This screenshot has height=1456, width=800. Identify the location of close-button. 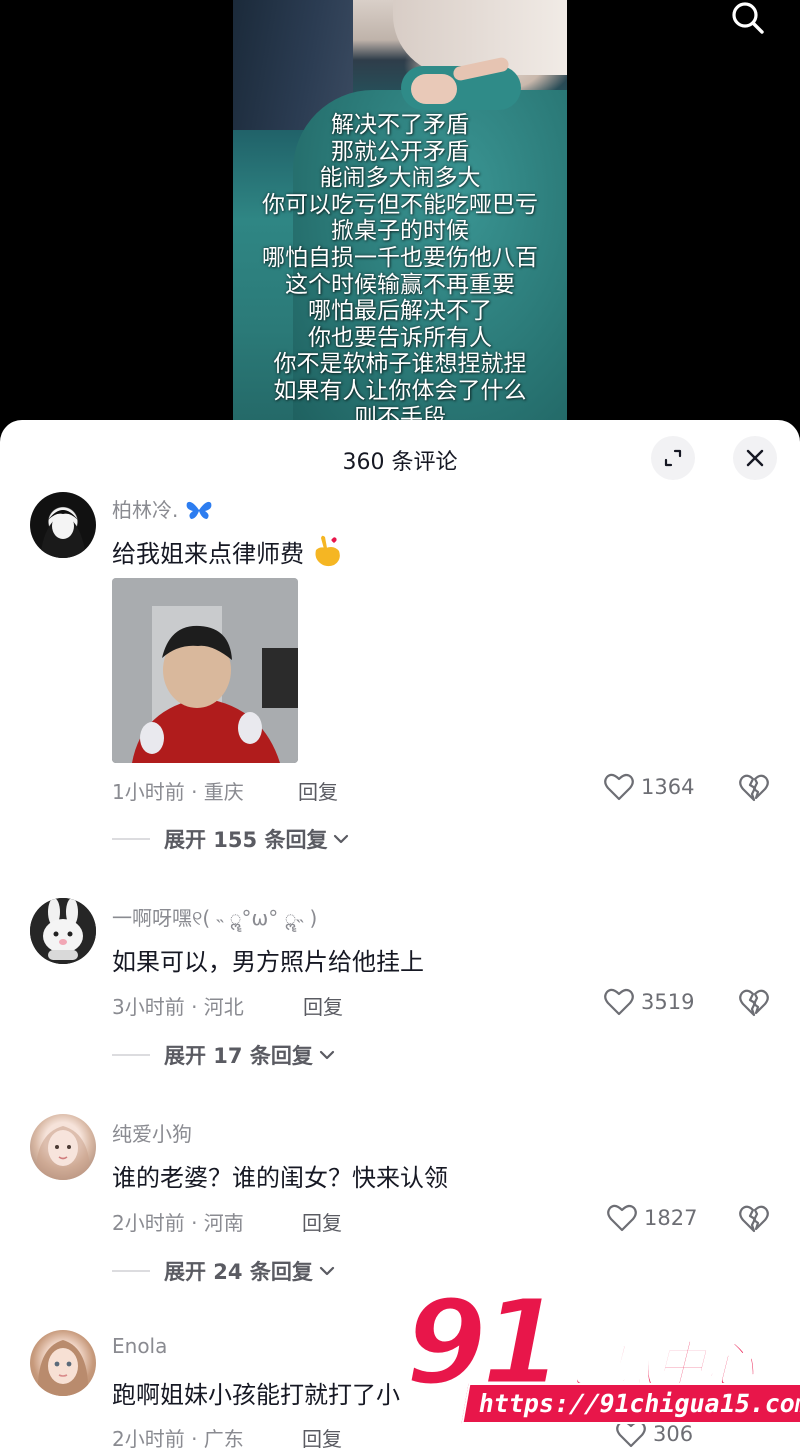
(755, 458).